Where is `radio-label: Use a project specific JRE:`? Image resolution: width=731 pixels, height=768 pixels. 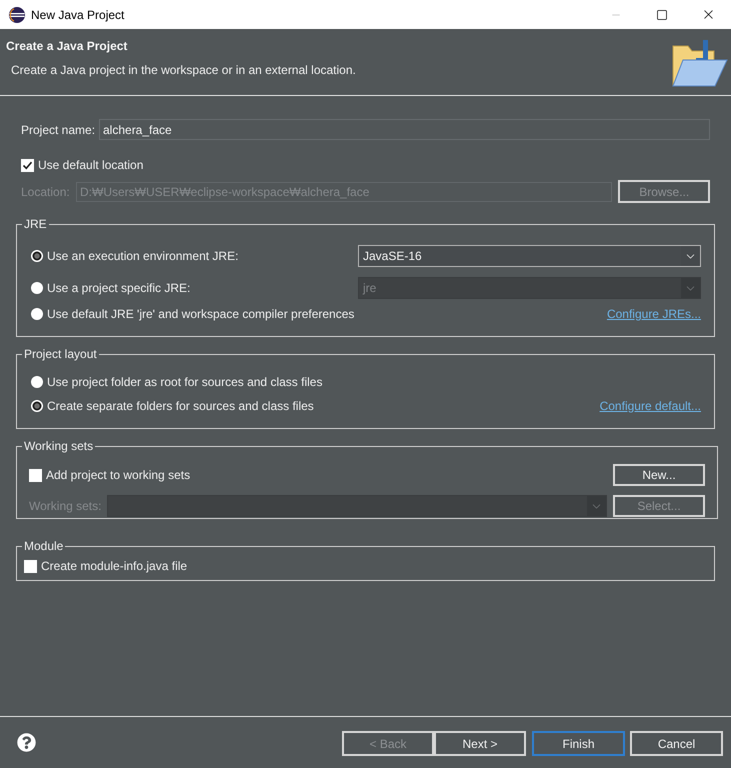
radio-label: Use a project specific JRE: is located at coordinates (118, 288).